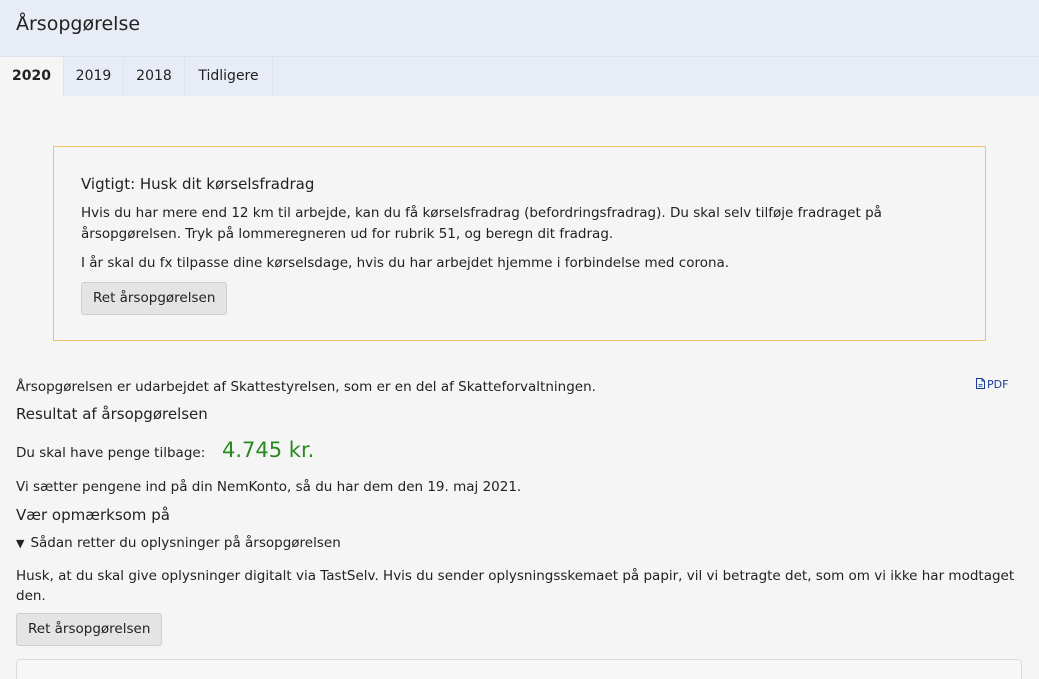  I want to click on result-heading: Resultat af årsopgørelsen, so click(112, 414).